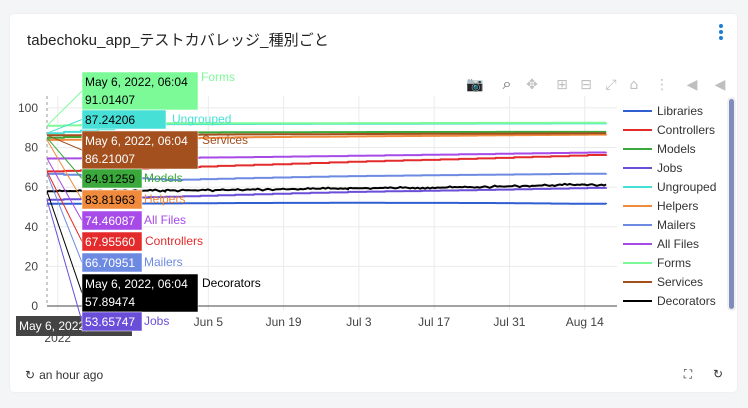 Image resolution: width=748 pixels, height=408 pixels. What do you see at coordinates (686, 187) in the screenshot?
I see `legend-label: Ungrouped` at bounding box center [686, 187].